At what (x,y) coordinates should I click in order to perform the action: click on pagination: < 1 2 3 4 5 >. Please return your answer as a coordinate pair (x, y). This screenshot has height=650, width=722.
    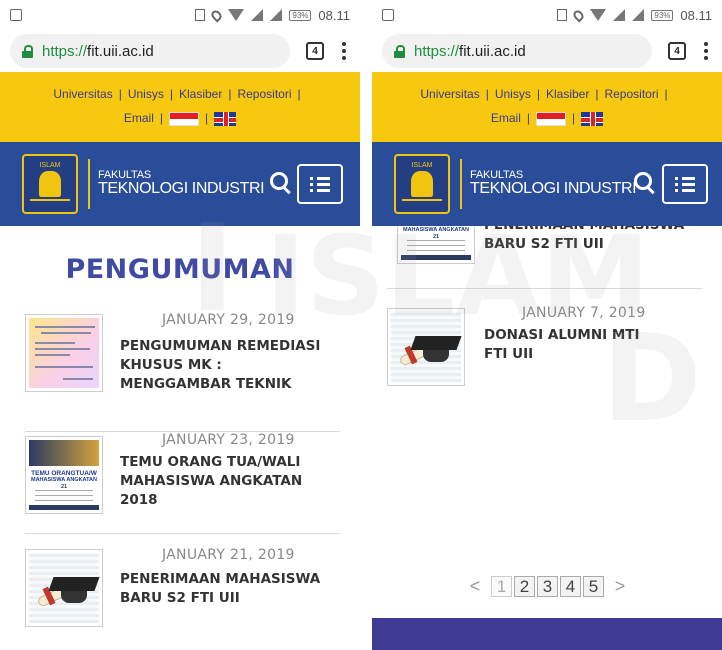
    Looking at the image, I should click on (547, 586).